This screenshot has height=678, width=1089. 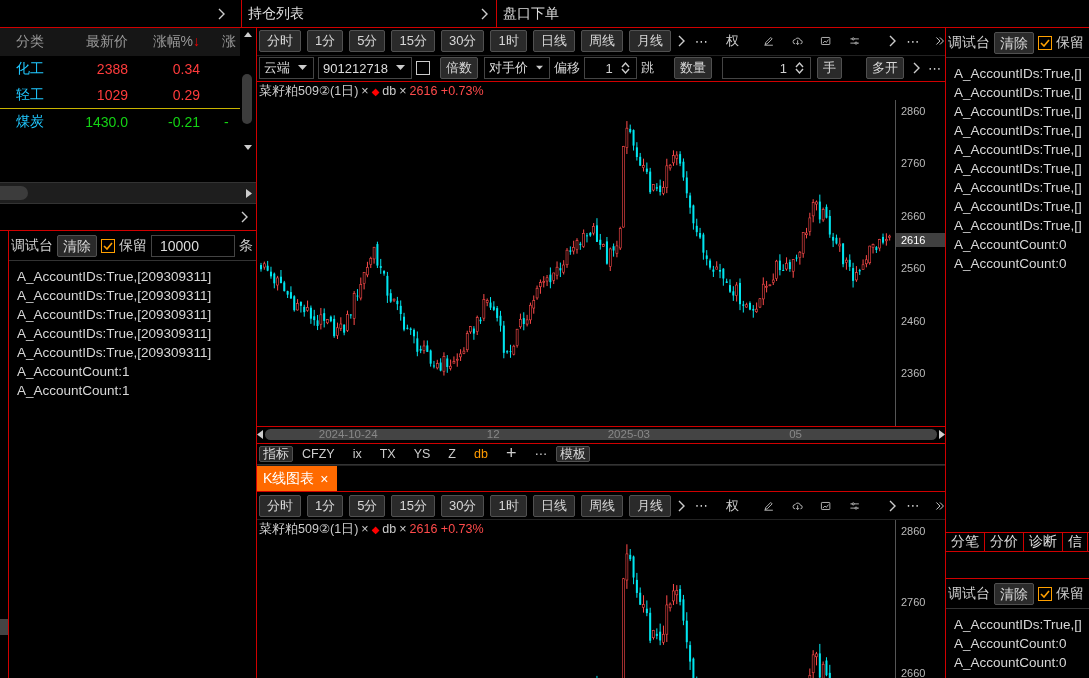 I want to click on account-dropdown: 901212718, so click(x=365, y=68).